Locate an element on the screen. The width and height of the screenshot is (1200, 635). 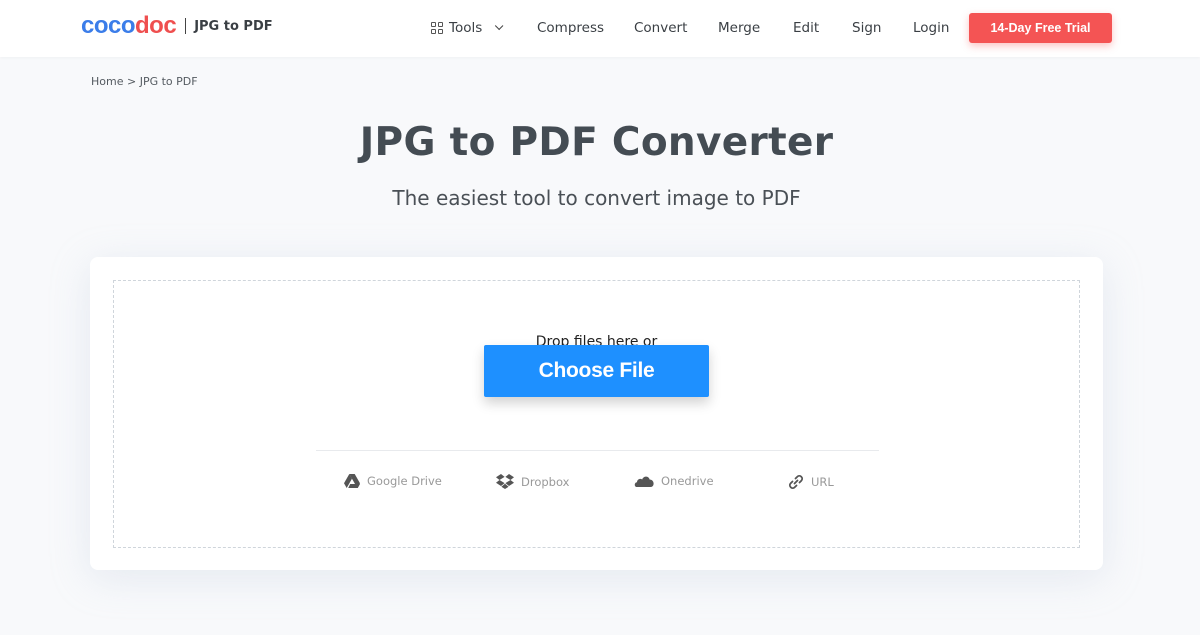
nav-edit: Edit is located at coordinates (806, 28).